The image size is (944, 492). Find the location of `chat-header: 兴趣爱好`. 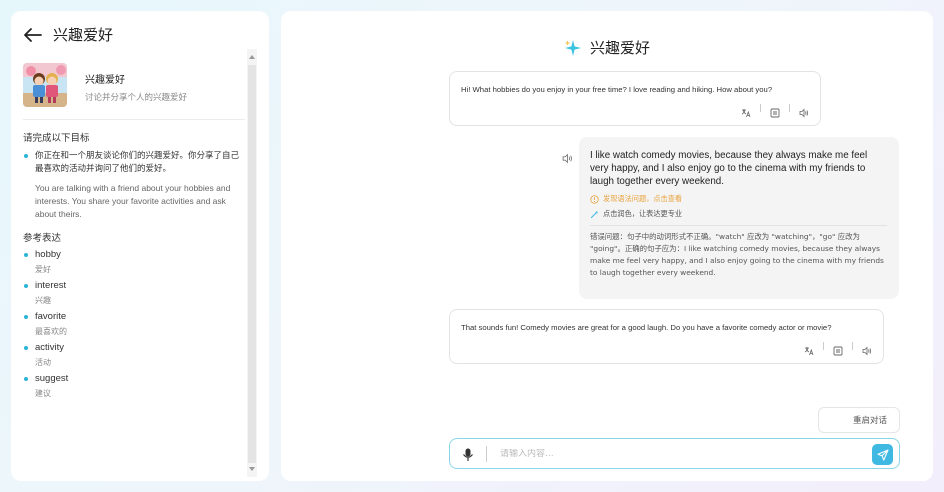

chat-header: 兴趣爱好 is located at coordinates (607, 47).